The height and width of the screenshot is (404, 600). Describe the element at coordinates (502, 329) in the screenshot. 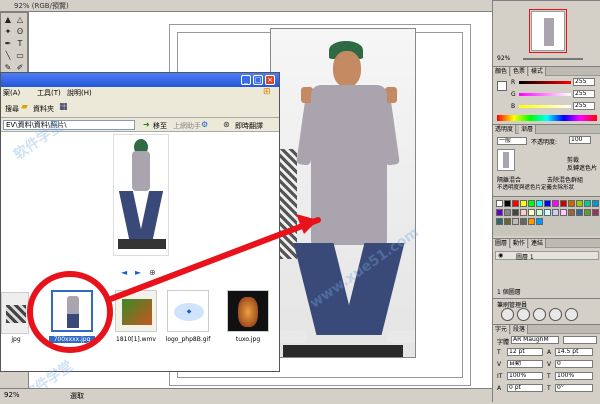

I see `tab-character: 字元` at that location.